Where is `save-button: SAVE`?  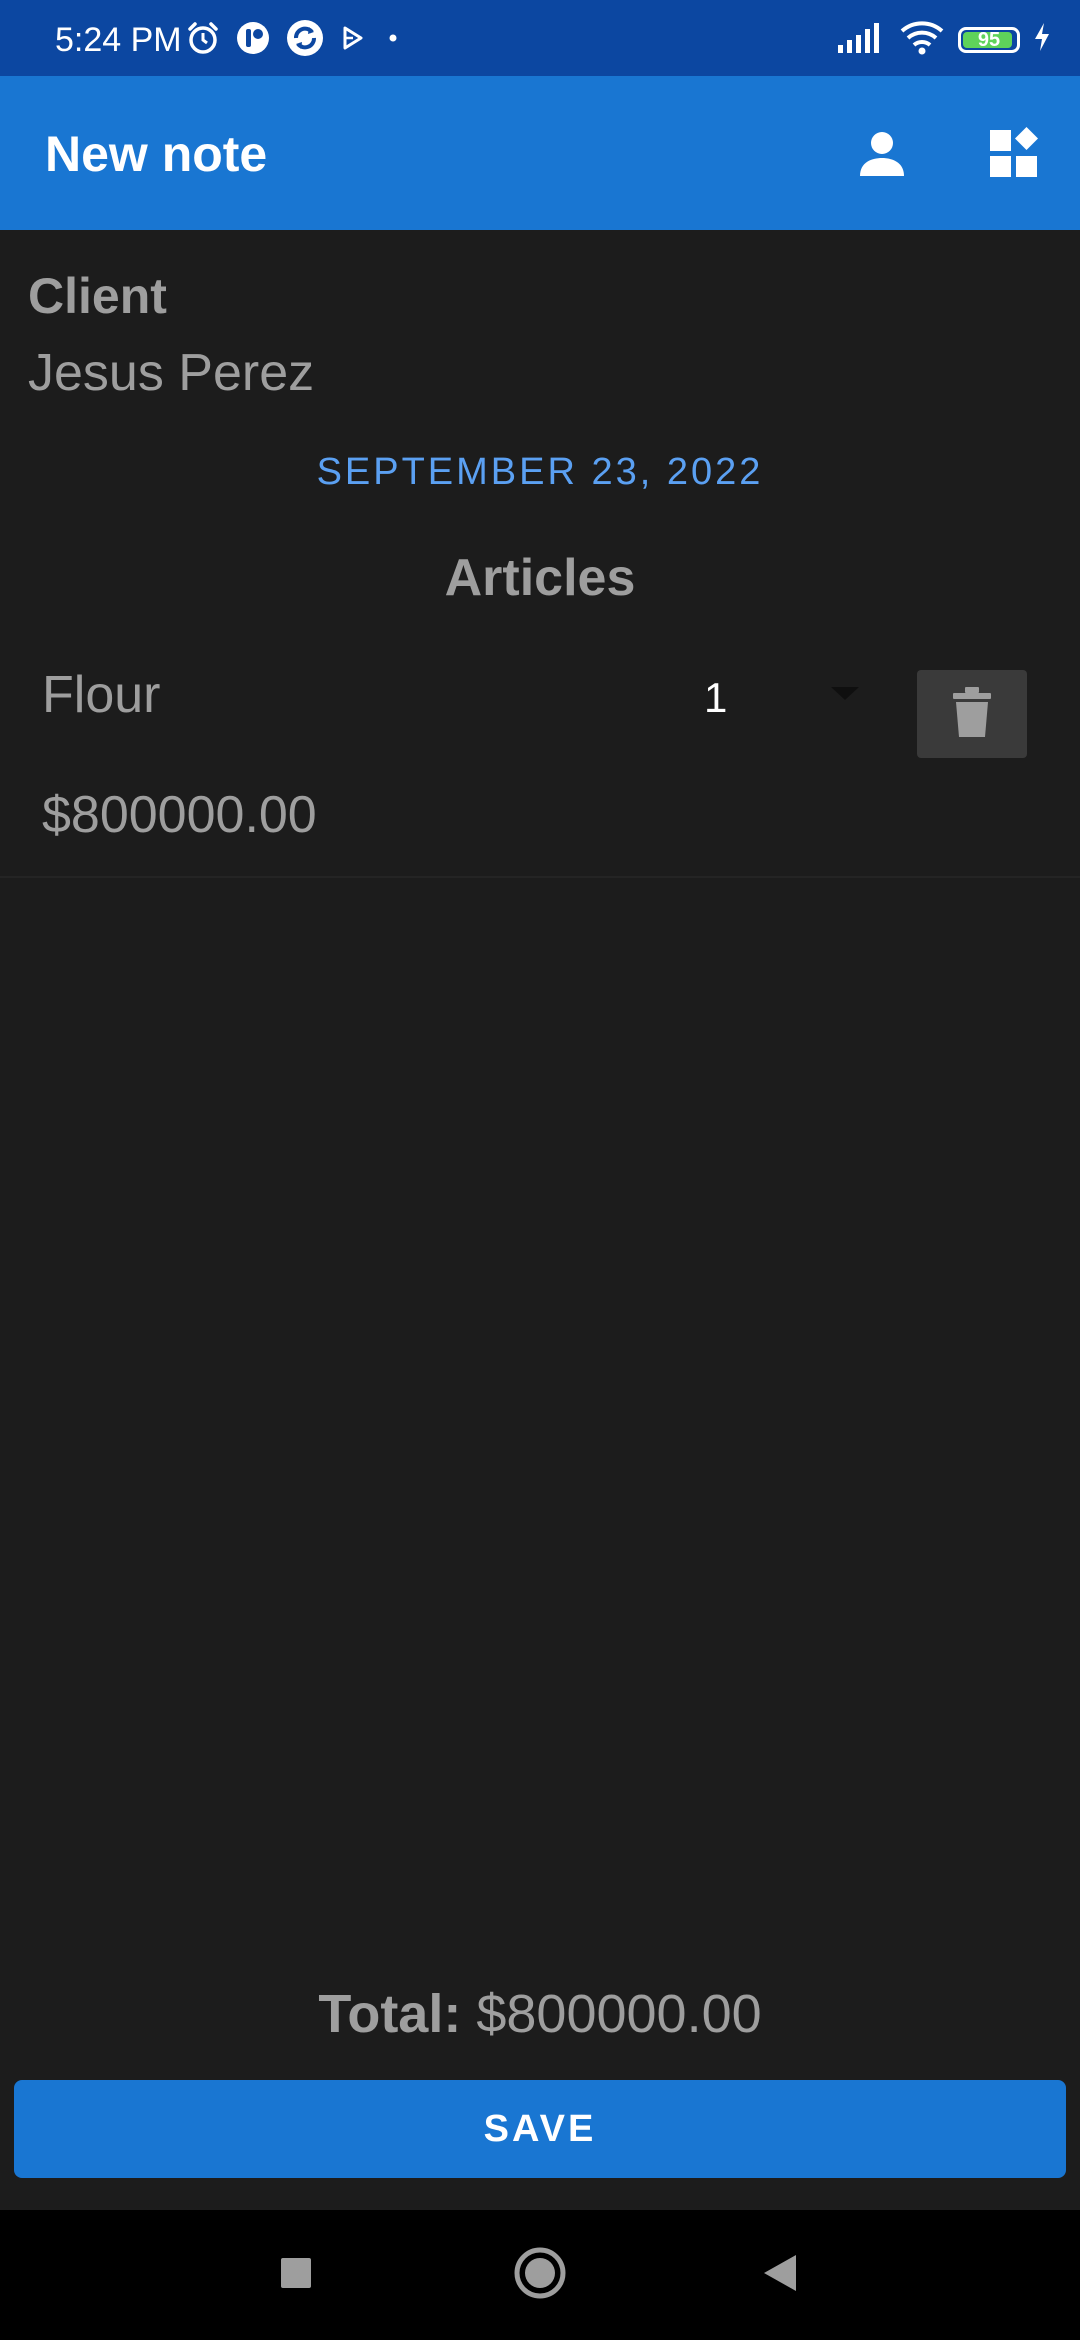 save-button: SAVE is located at coordinates (540, 2129).